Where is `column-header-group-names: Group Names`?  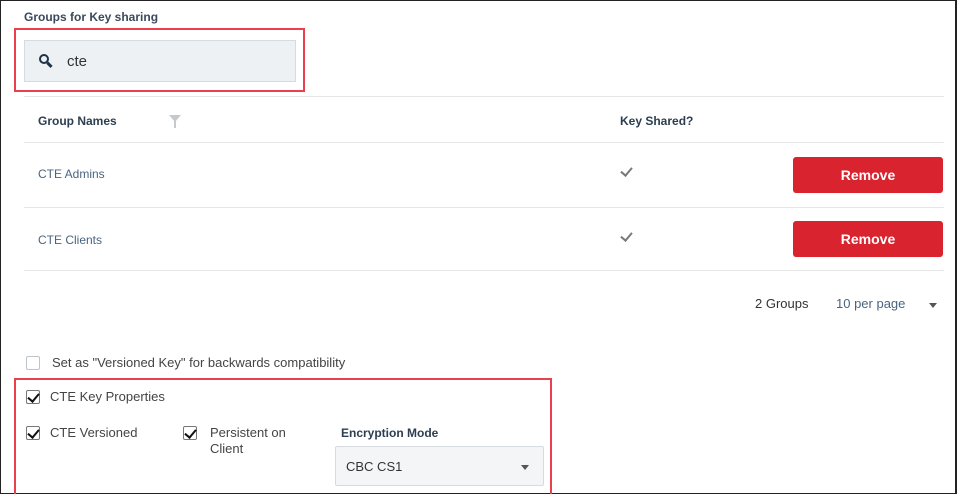
column-header-group-names: Group Names is located at coordinates (77, 121).